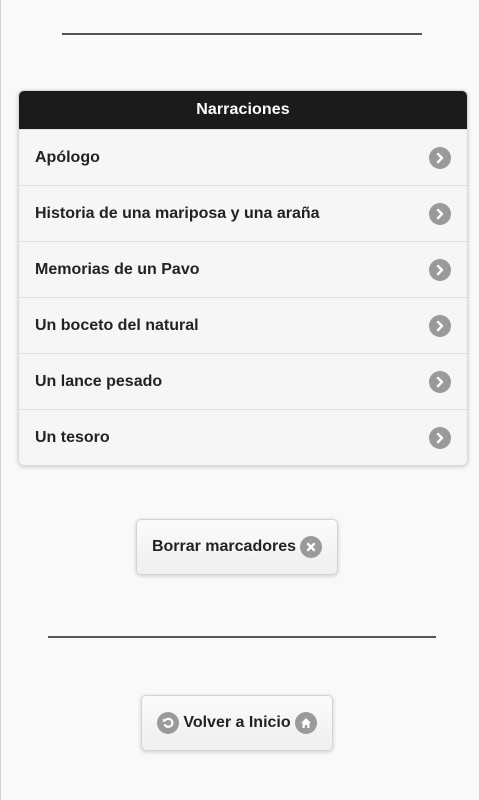 The width and height of the screenshot is (480, 800). Describe the element at coordinates (99, 381) in the screenshot. I see `list-item-label: Un lance pesado` at that location.